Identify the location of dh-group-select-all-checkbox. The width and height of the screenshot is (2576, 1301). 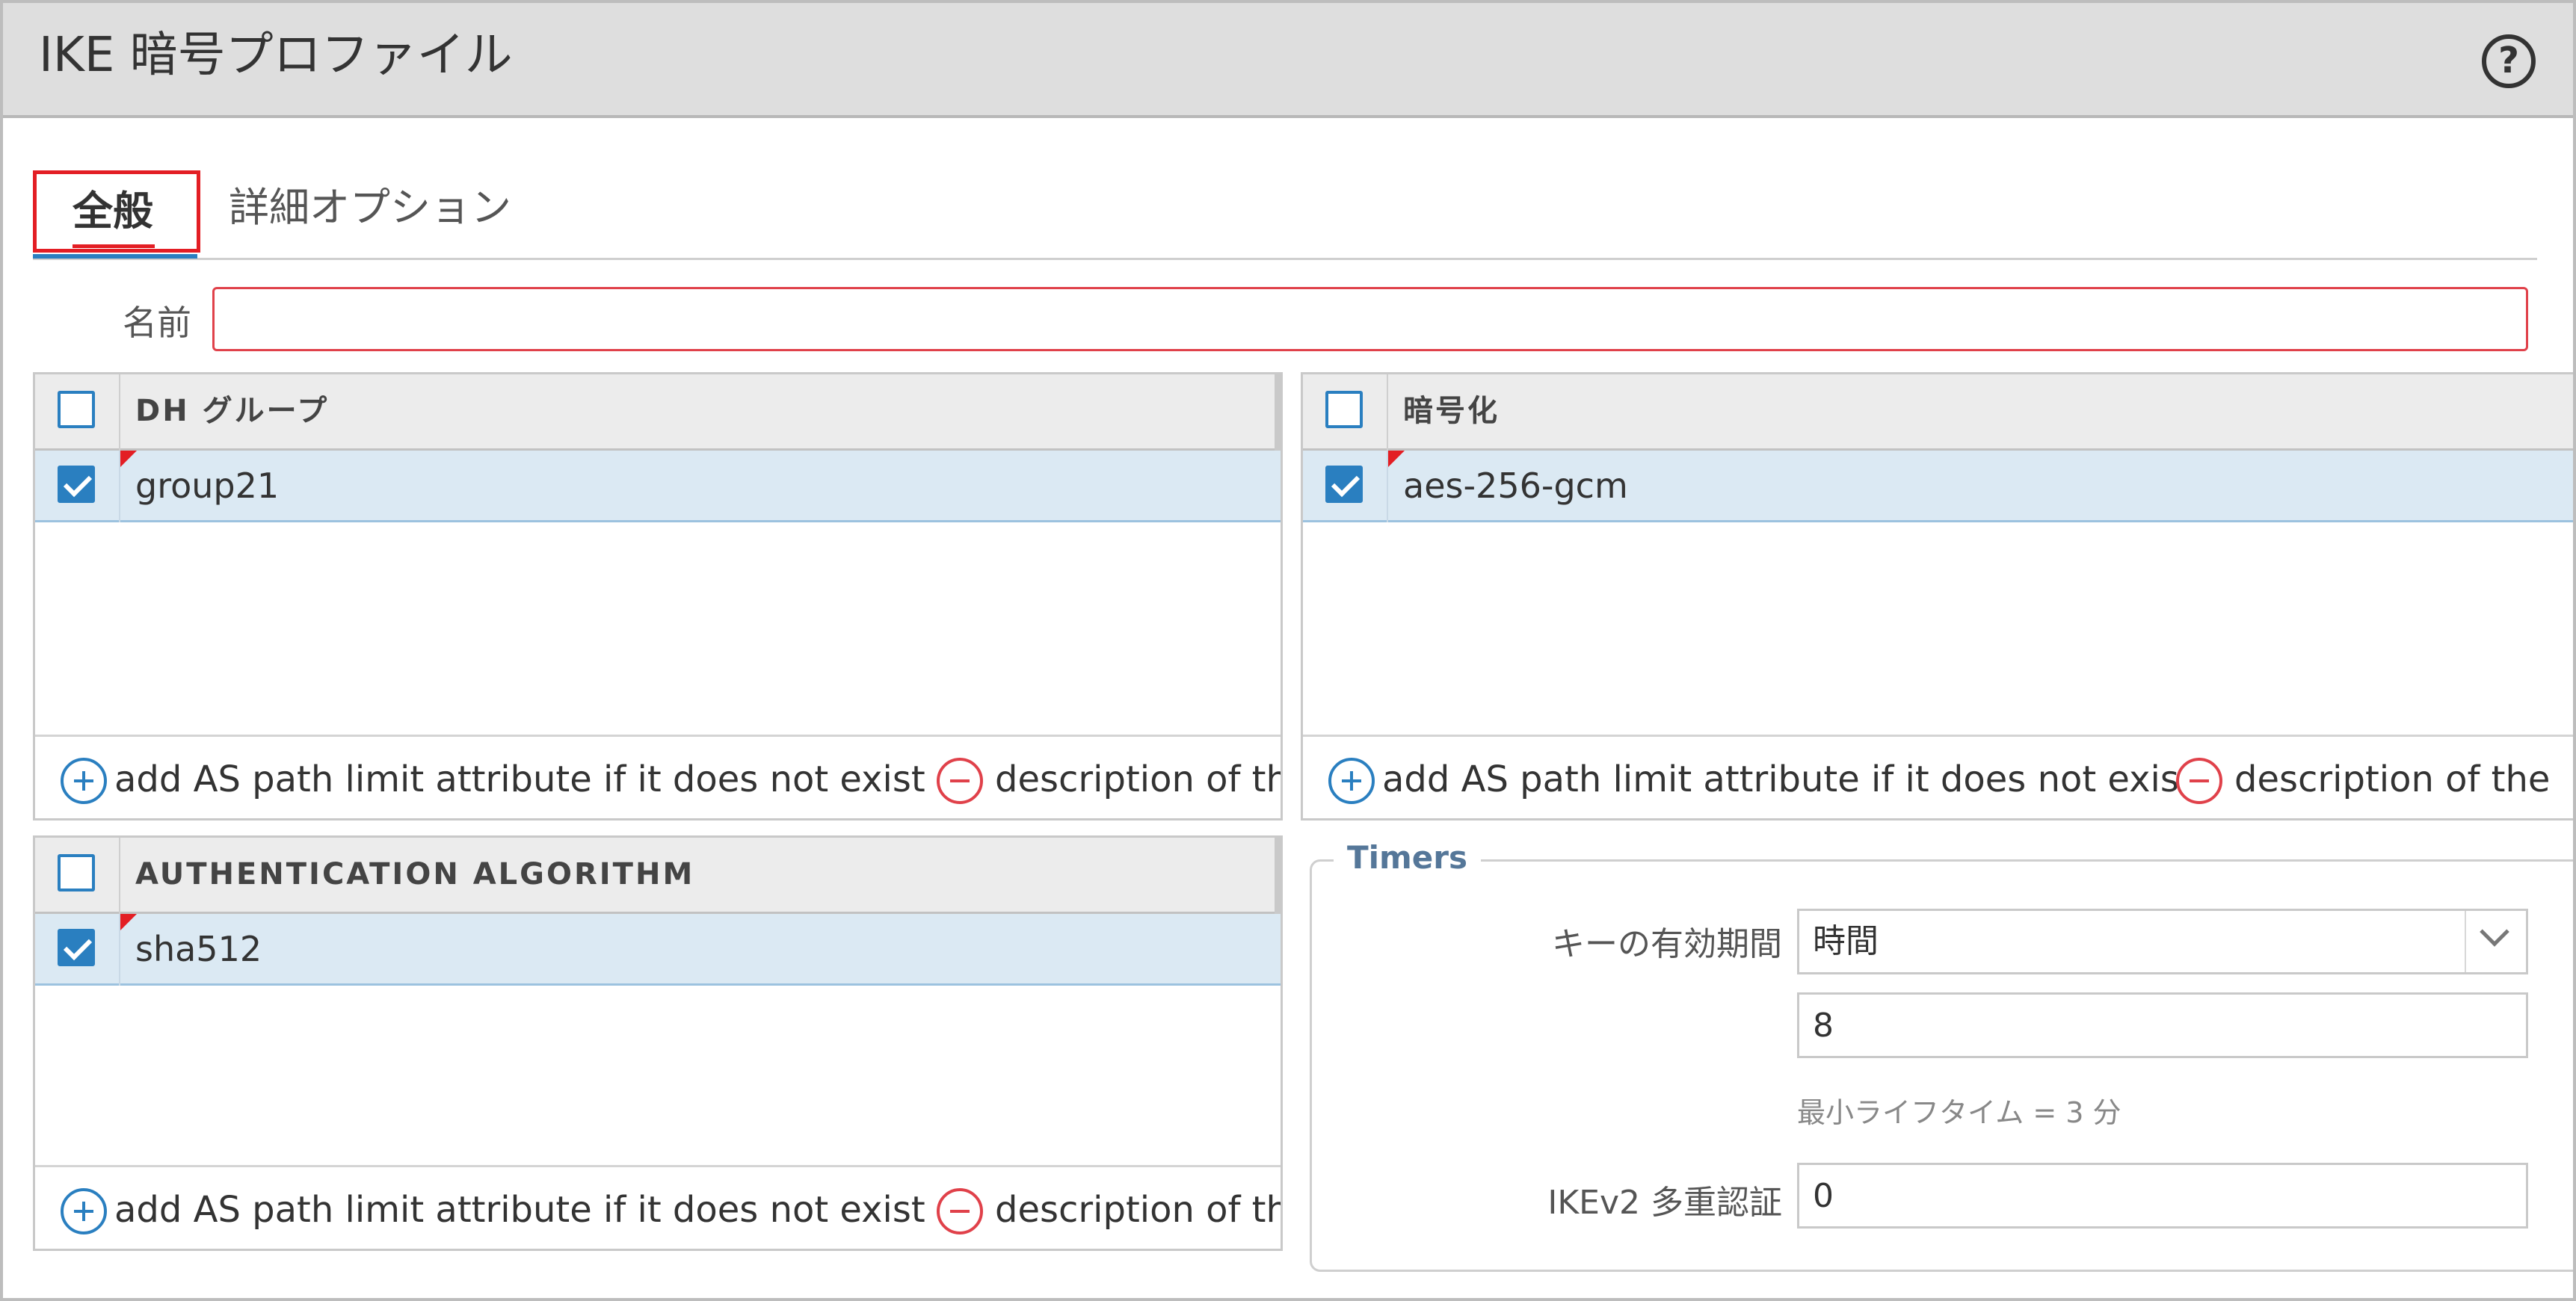
(76, 409).